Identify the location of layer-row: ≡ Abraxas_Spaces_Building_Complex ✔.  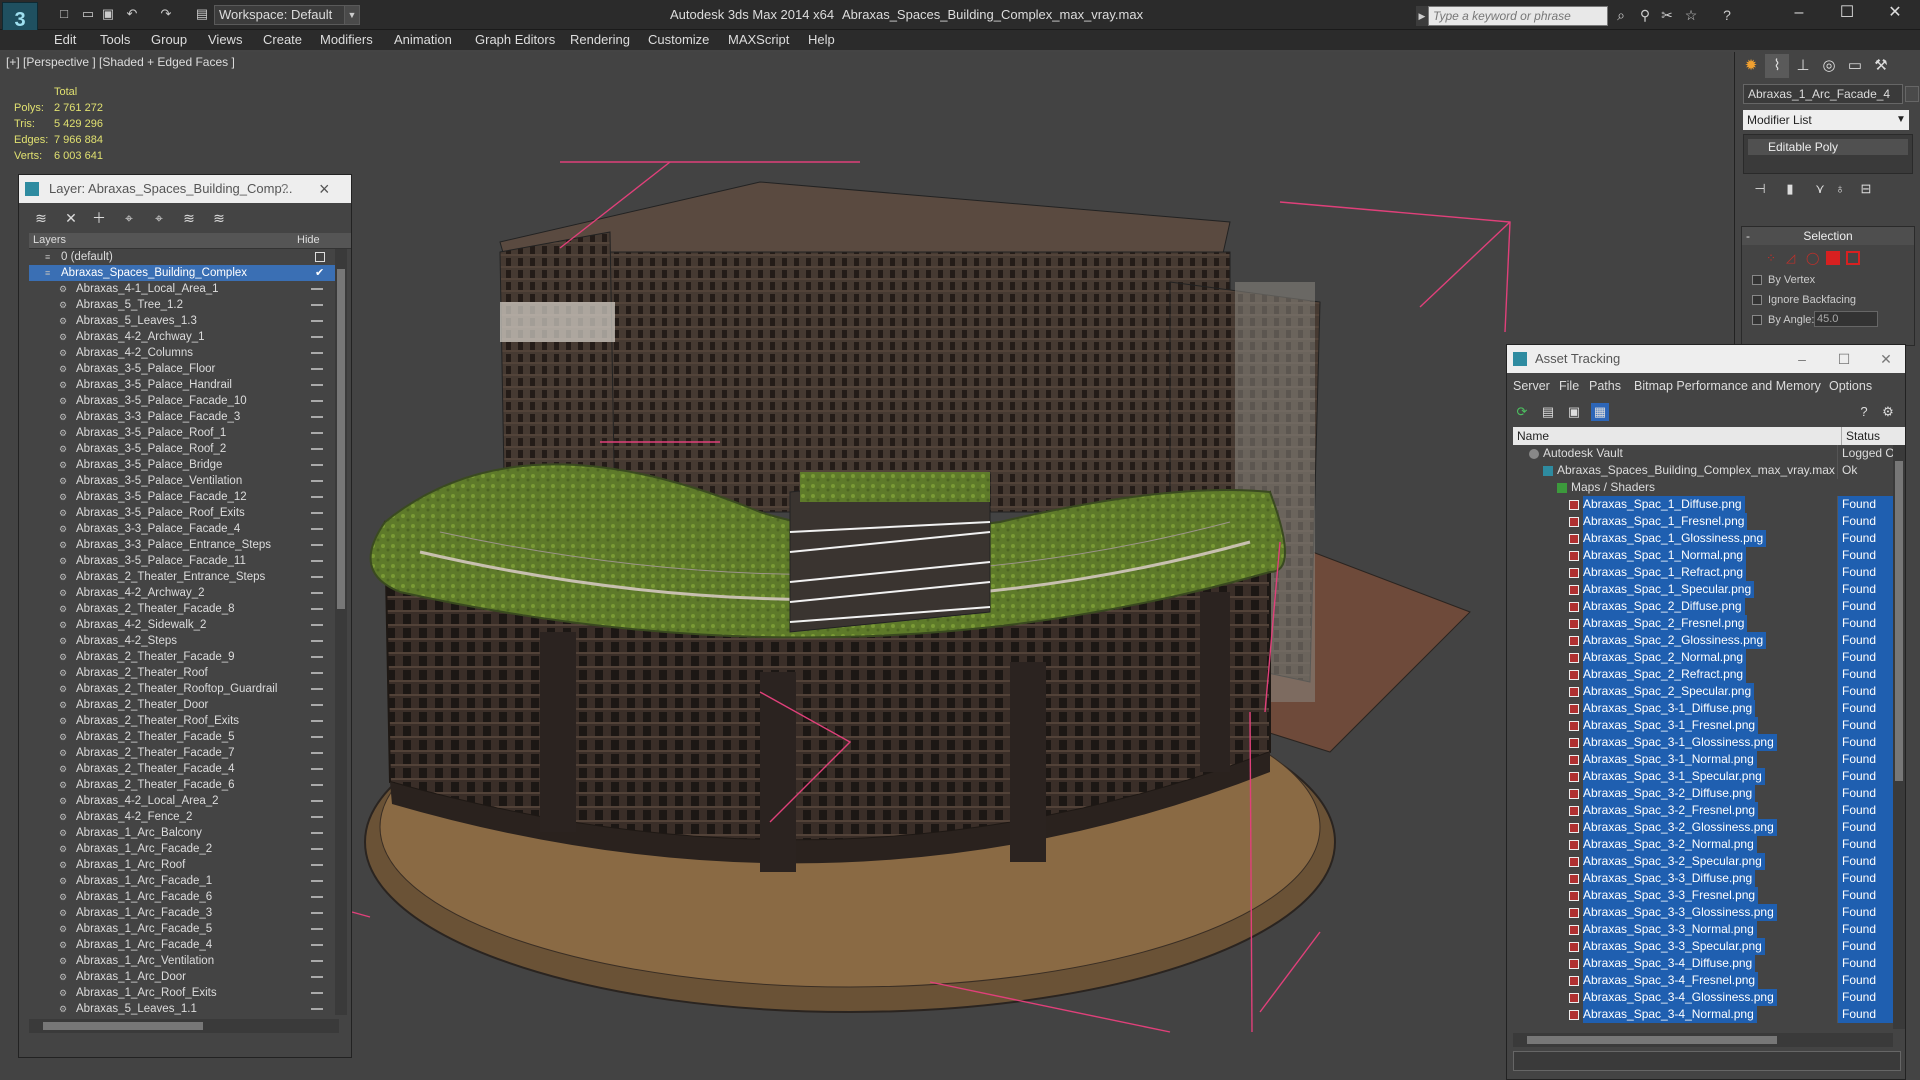
(182, 273).